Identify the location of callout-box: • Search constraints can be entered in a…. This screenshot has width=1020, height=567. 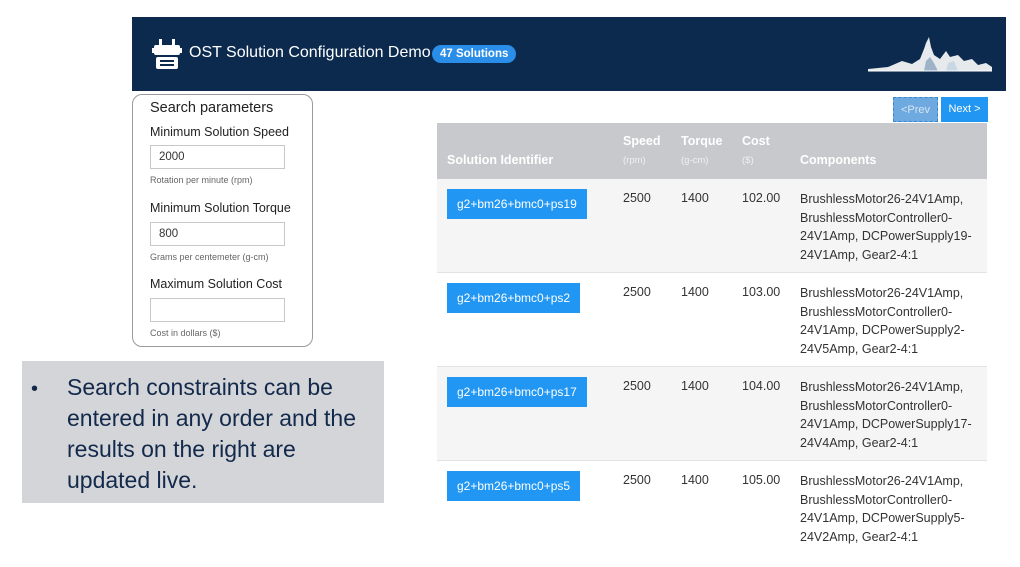
(203, 432).